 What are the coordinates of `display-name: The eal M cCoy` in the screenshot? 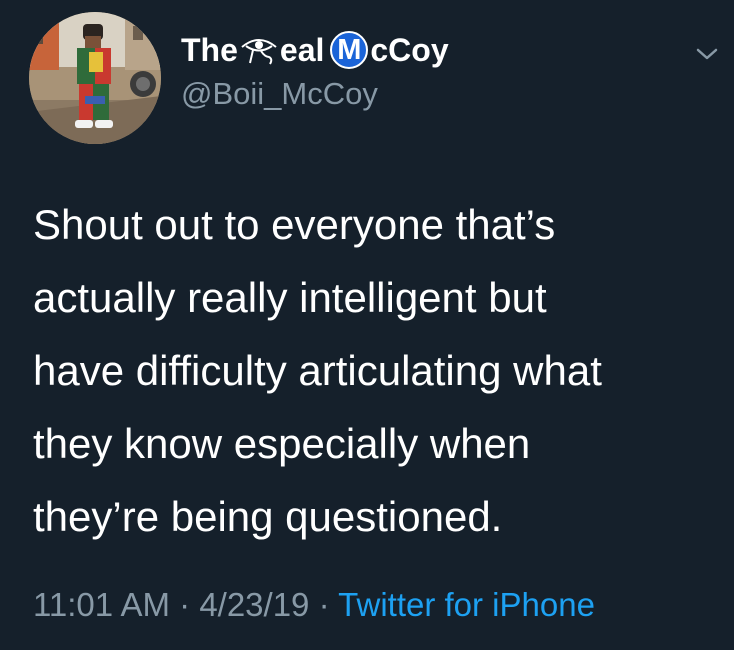 It's located at (315, 50).